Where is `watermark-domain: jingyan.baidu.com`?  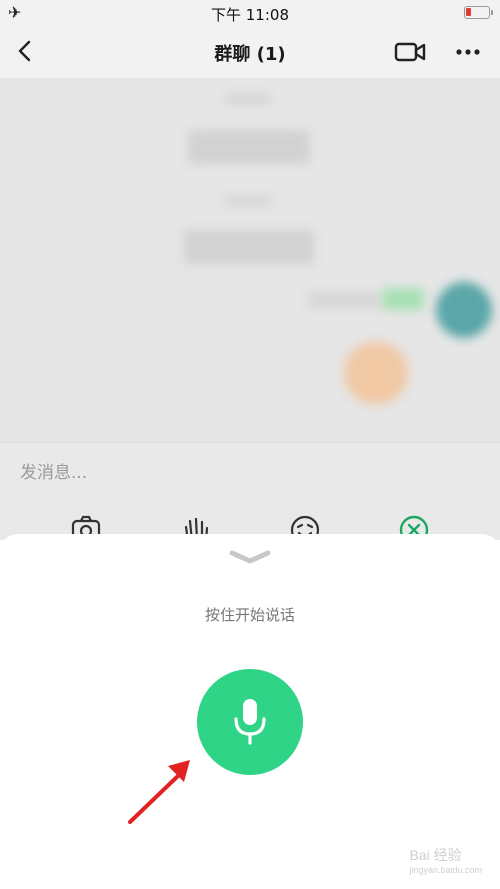 watermark-domain: jingyan.baidu.com is located at coordinates (445, 870).